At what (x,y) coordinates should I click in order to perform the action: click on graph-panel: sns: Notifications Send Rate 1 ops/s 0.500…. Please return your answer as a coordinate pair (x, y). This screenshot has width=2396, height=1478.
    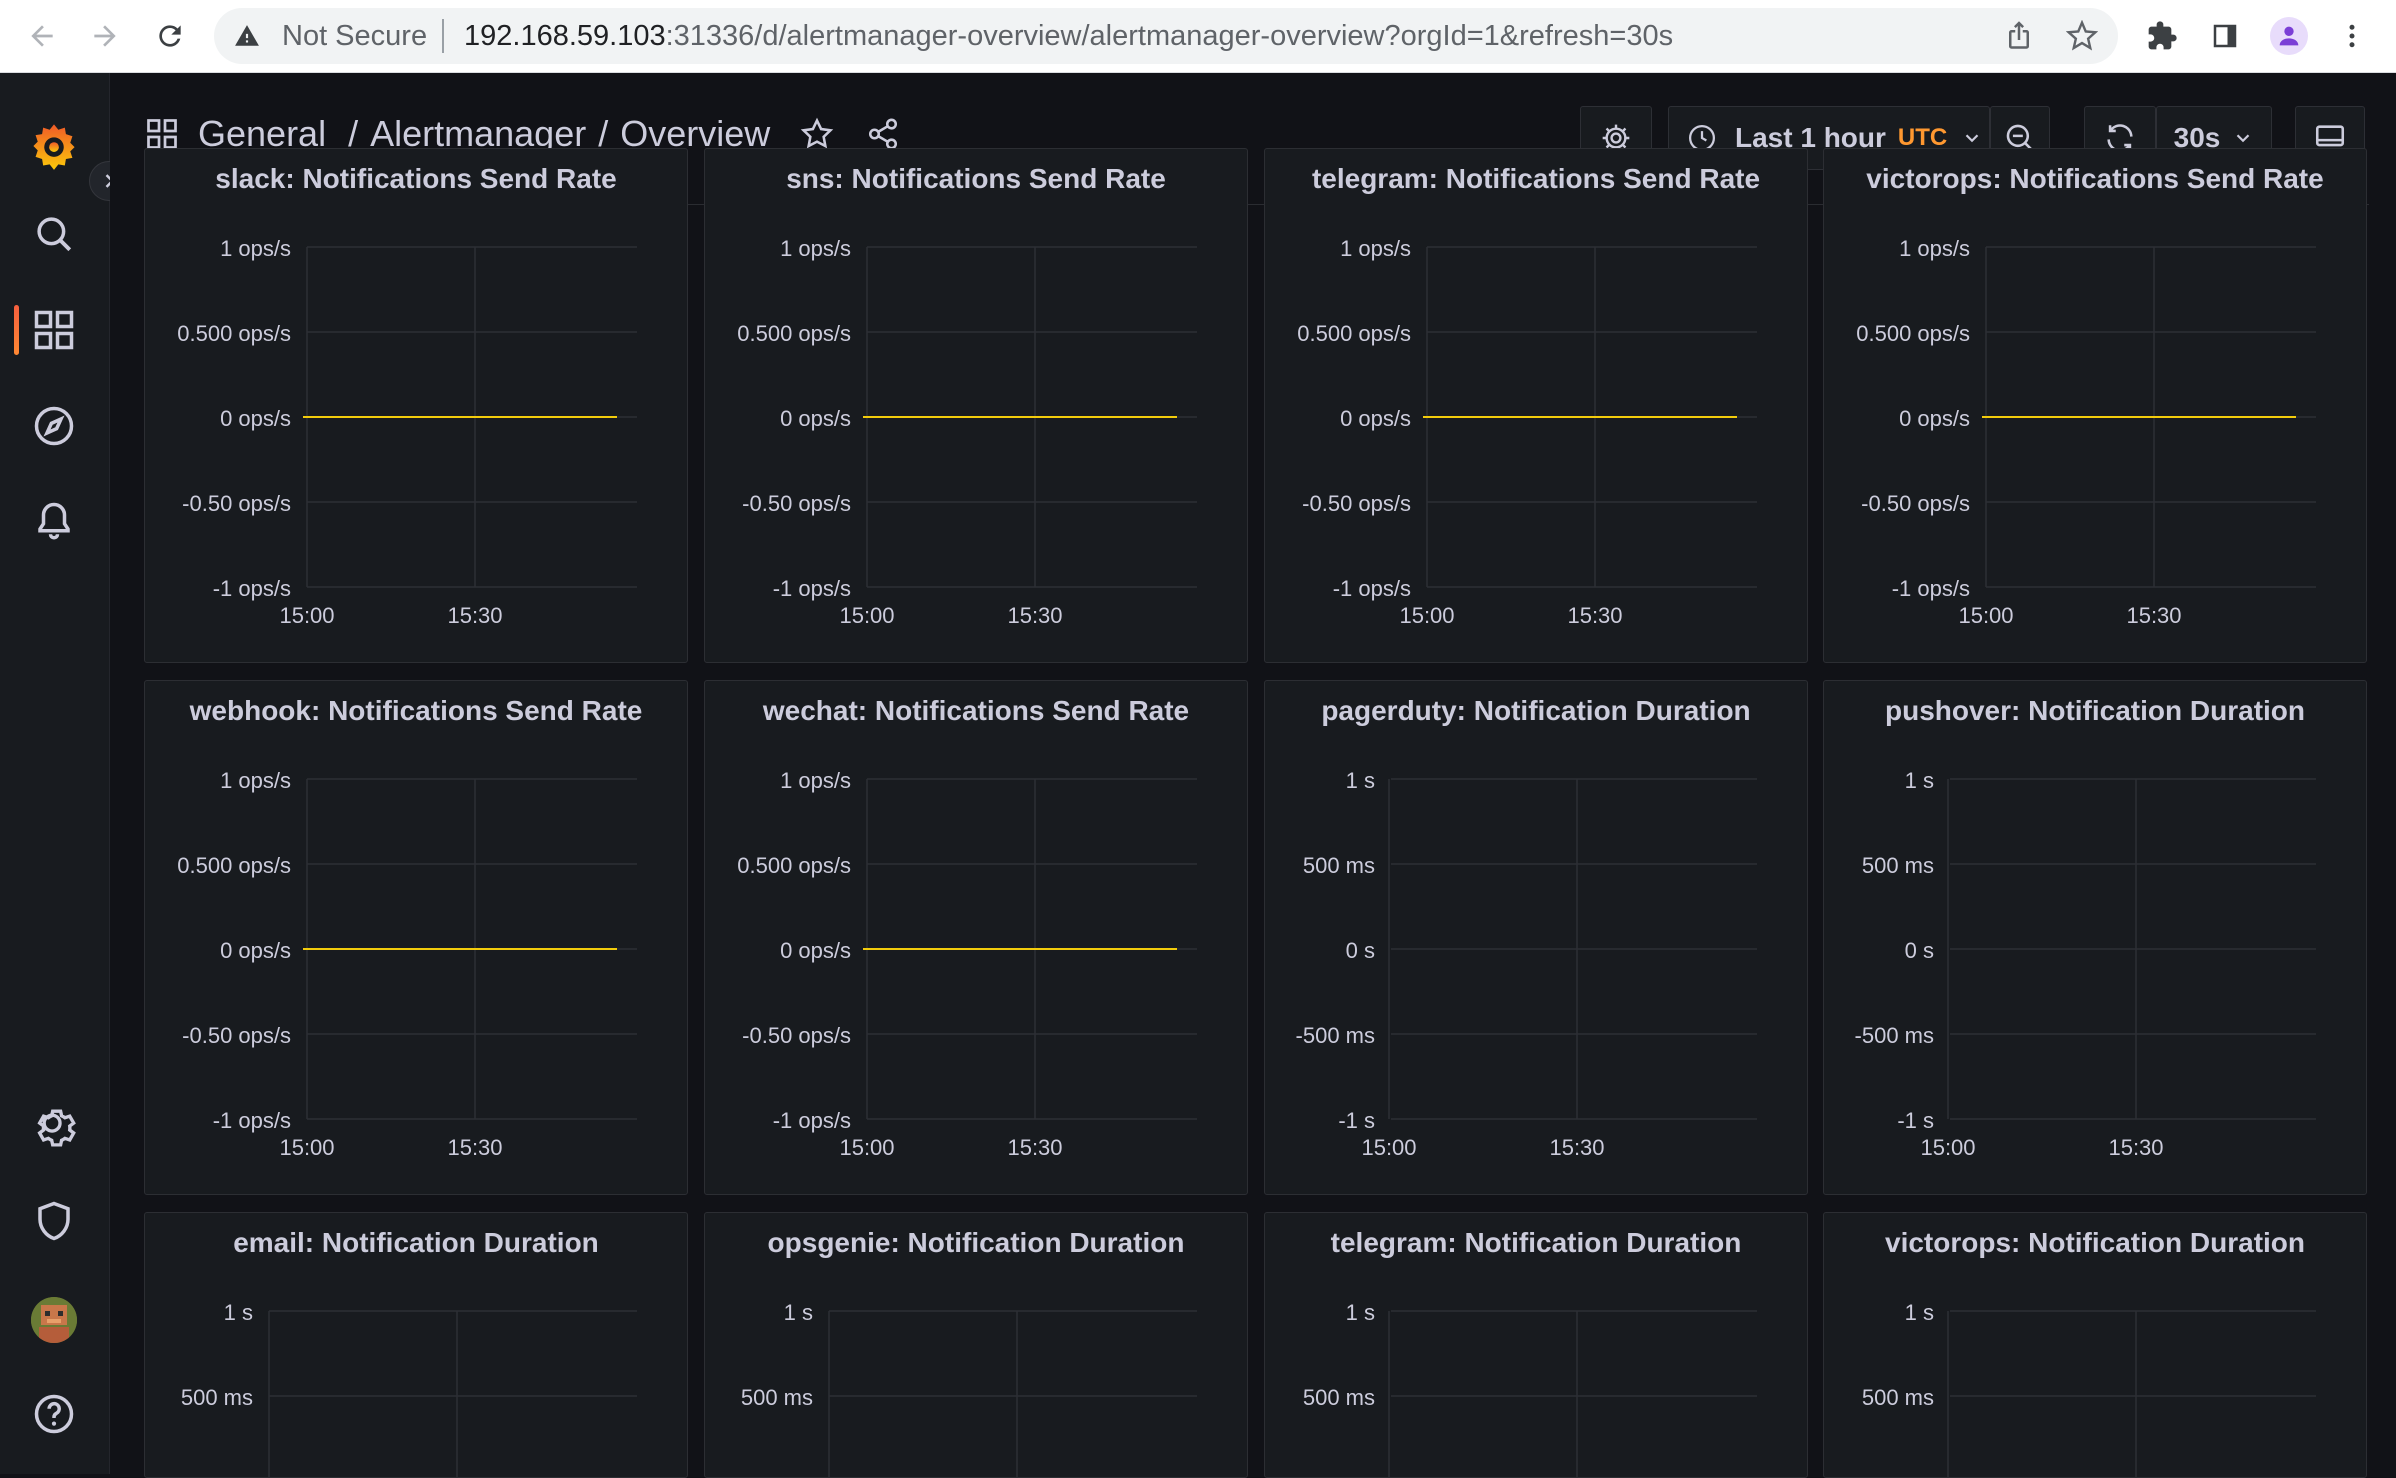
    Looking at the image, I should click on (976, 405).